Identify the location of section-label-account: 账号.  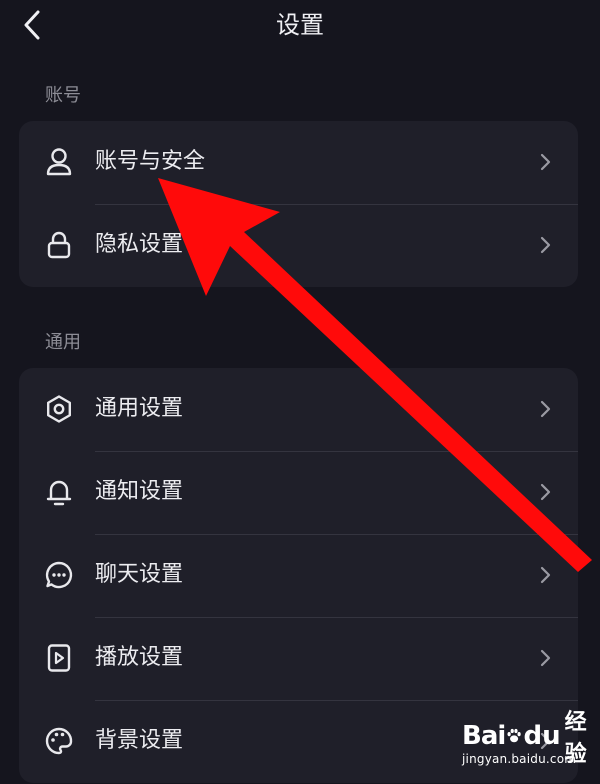
(63, 95).